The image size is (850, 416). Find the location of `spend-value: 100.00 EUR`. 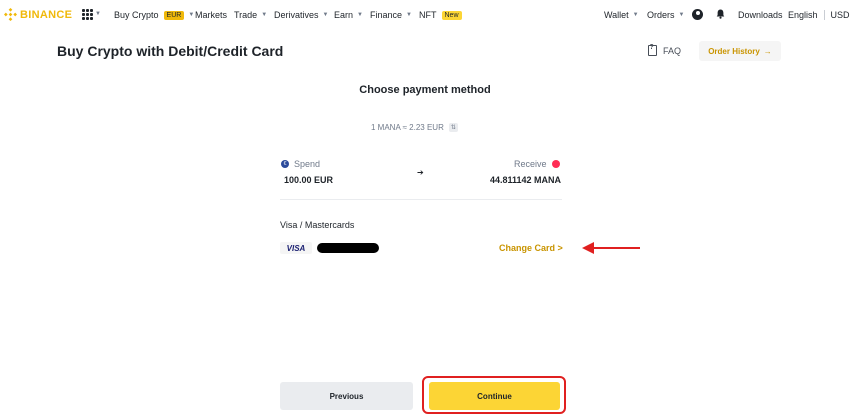

spend-value: 100.00 EUR is located at coordinates (309, 180).